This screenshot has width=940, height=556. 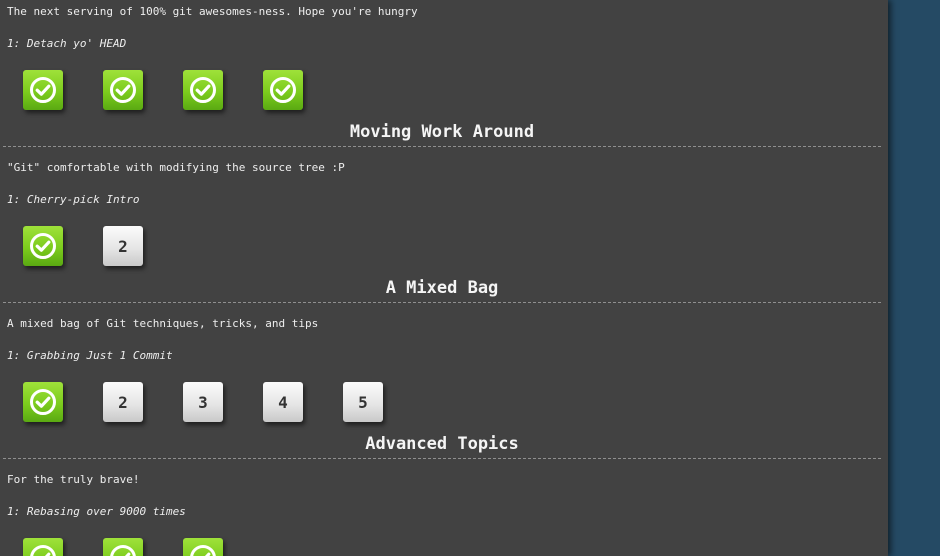 I want to click on level-3-button: 3, so click(x=203, y=402).